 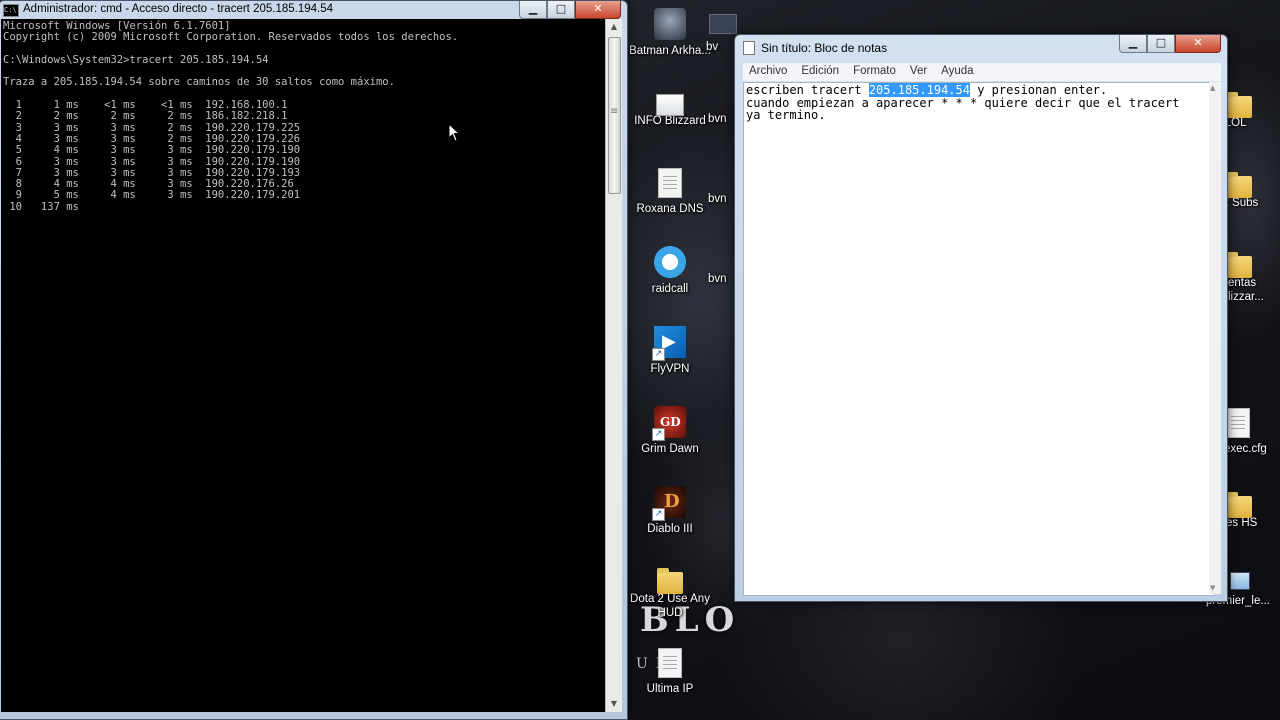 I want to click on desktop-icon-ultima-ip: Ultima IP, so click(x=670, y=672).